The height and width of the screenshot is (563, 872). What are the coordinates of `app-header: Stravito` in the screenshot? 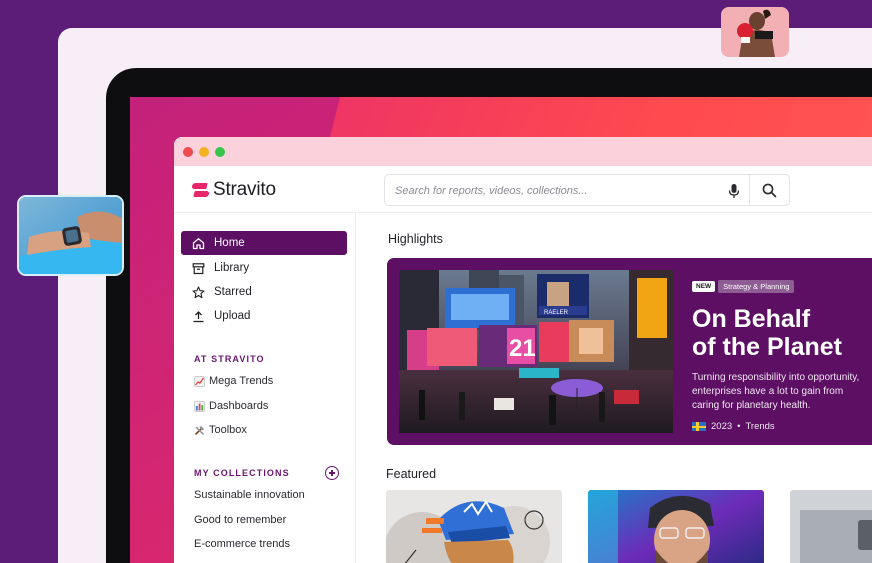 It's located at (523, 189).